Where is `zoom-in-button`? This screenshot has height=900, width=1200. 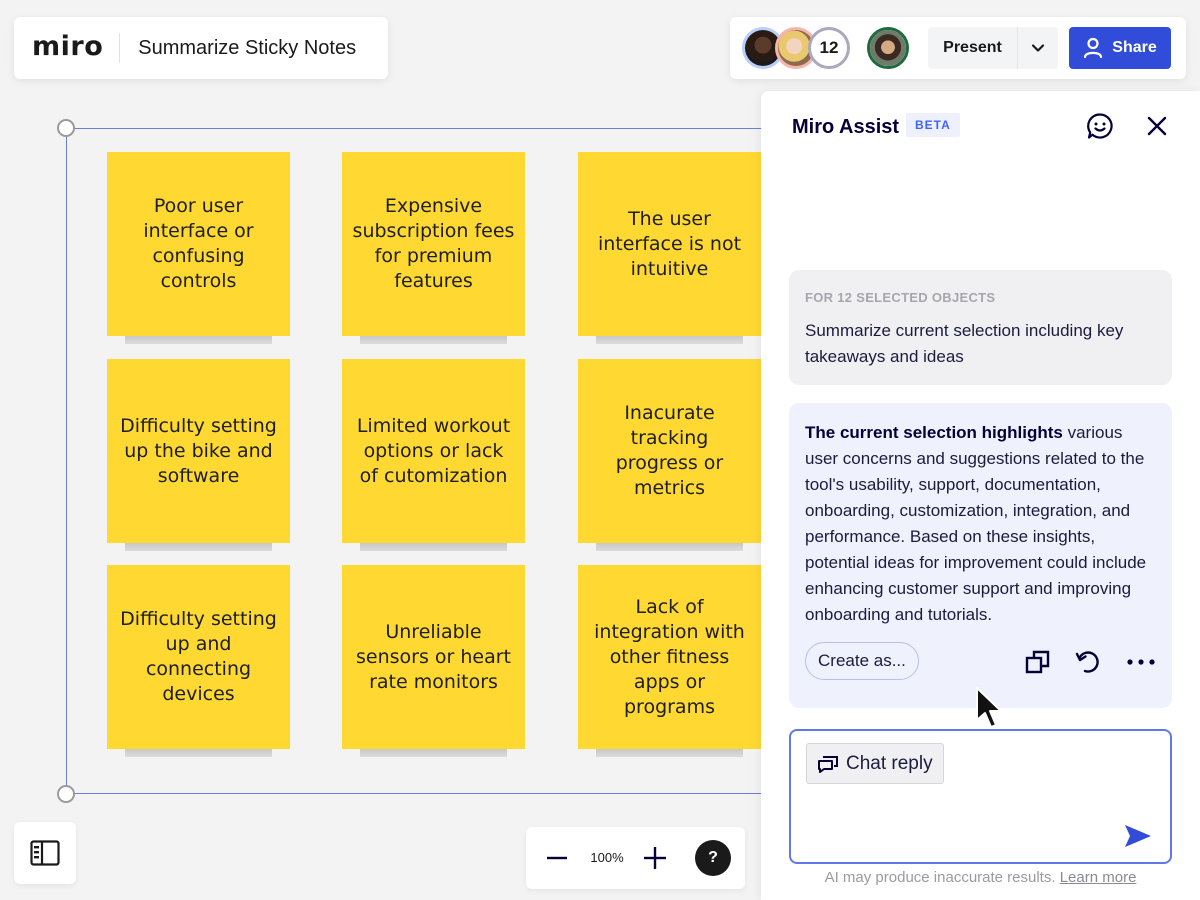
zoom-in-button is located at coordinates (655, 858).